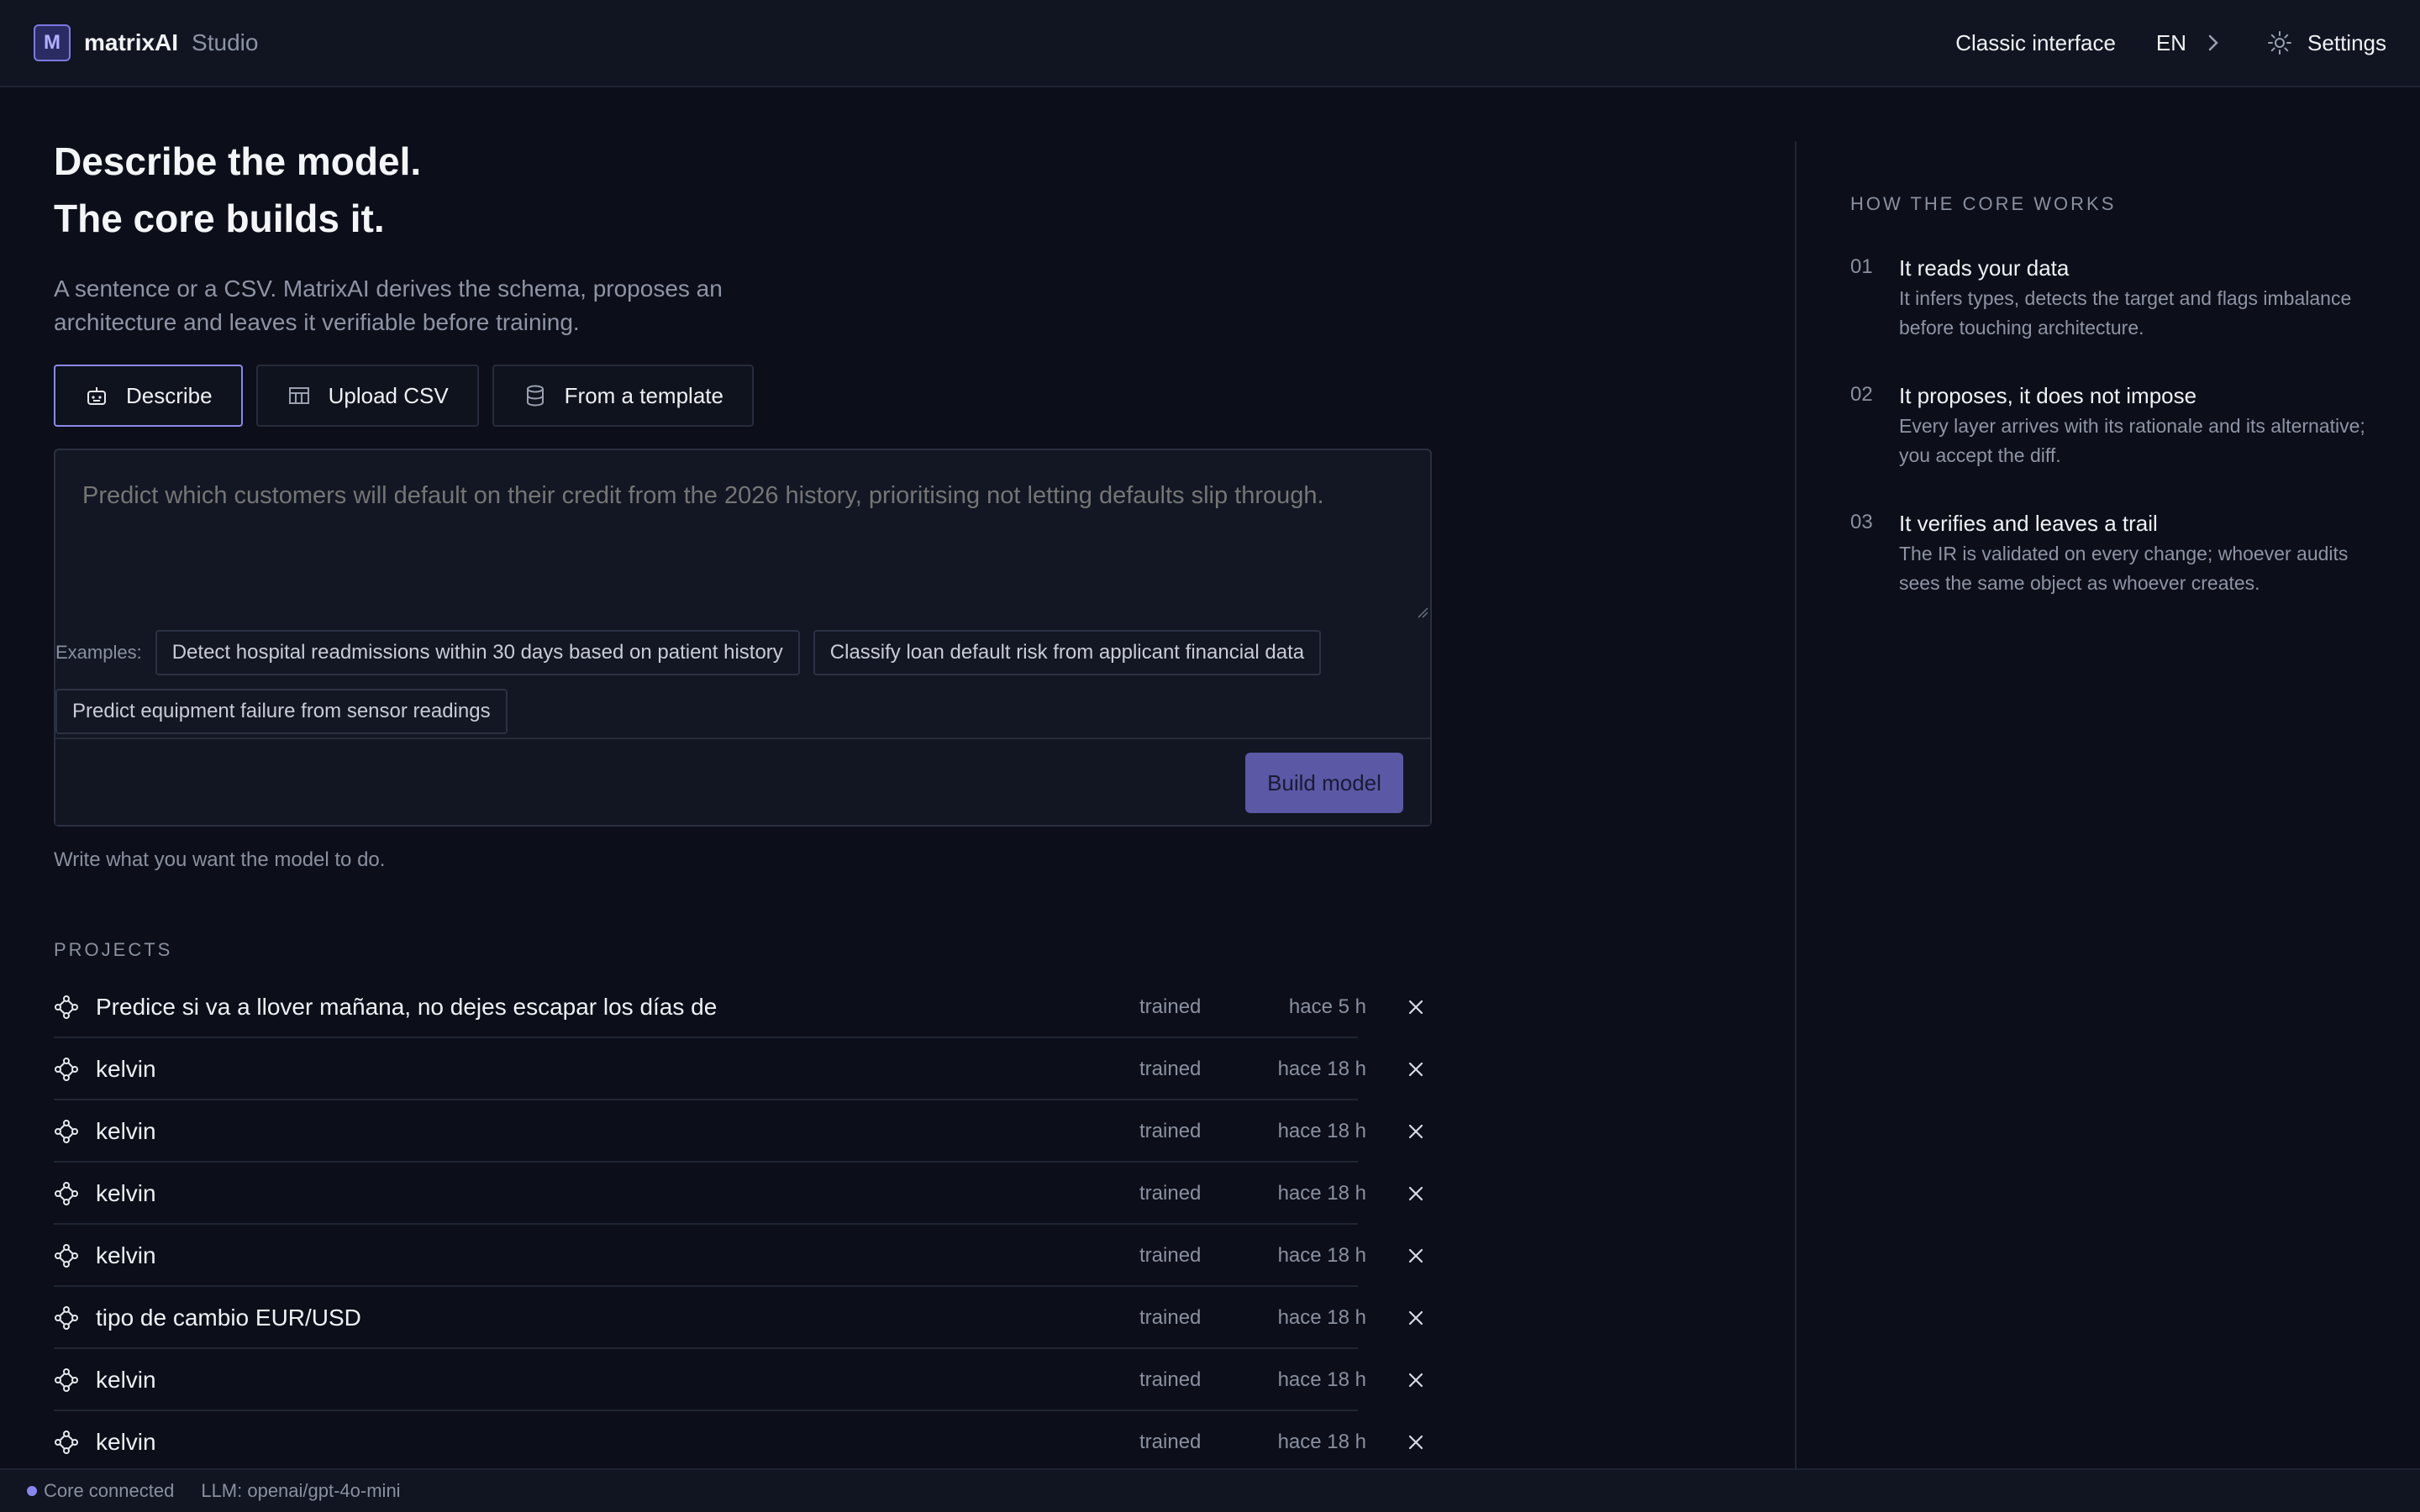  What do you see at coordinates (219, 218) in the screenshot?
I see `title-line-2: The core builds it.` at bounding box center [219, 218].